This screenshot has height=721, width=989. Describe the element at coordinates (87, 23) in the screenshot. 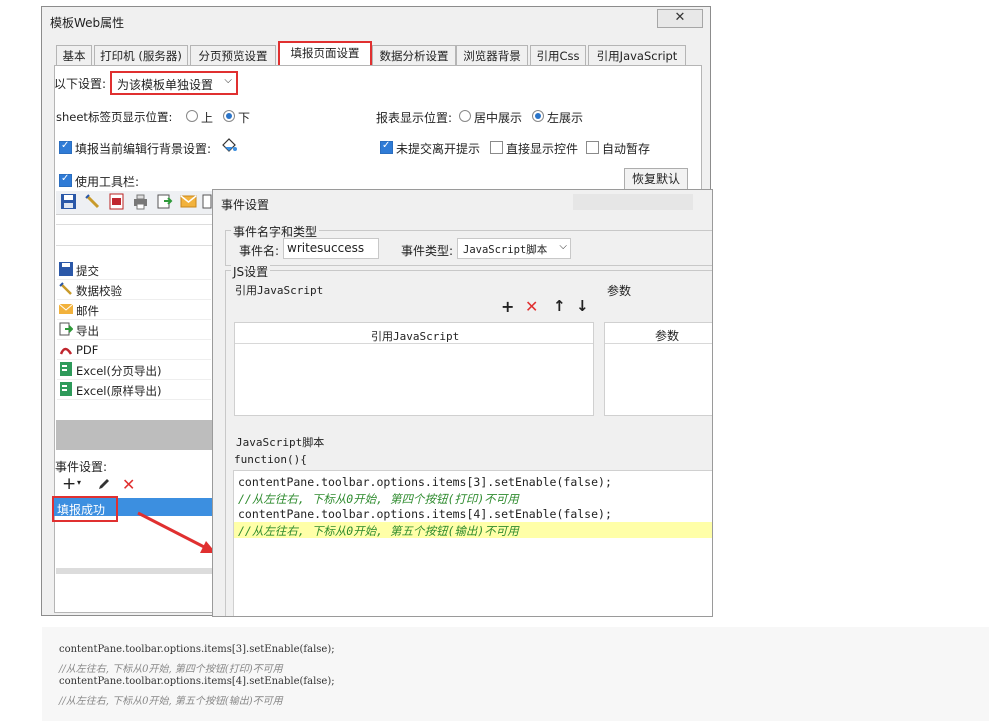

I see `dialog-title: 模板Web属性` at that location.